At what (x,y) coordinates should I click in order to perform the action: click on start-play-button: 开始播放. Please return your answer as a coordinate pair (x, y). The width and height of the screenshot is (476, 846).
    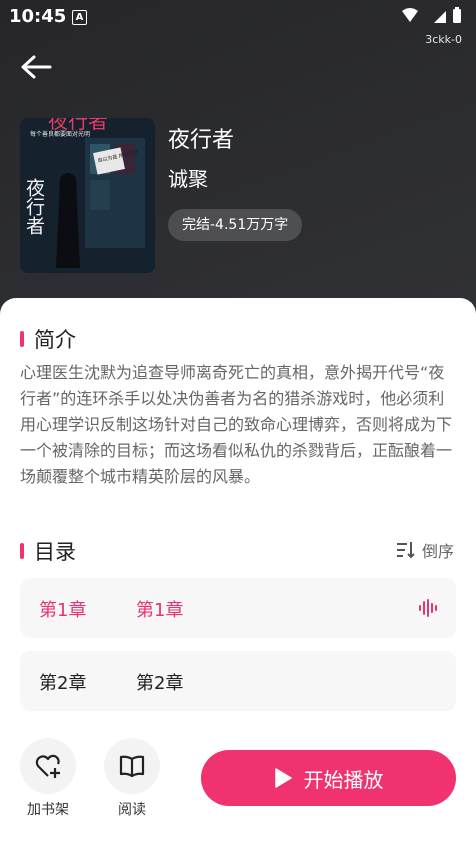
    Looking at the image, I should click on (328, 778).